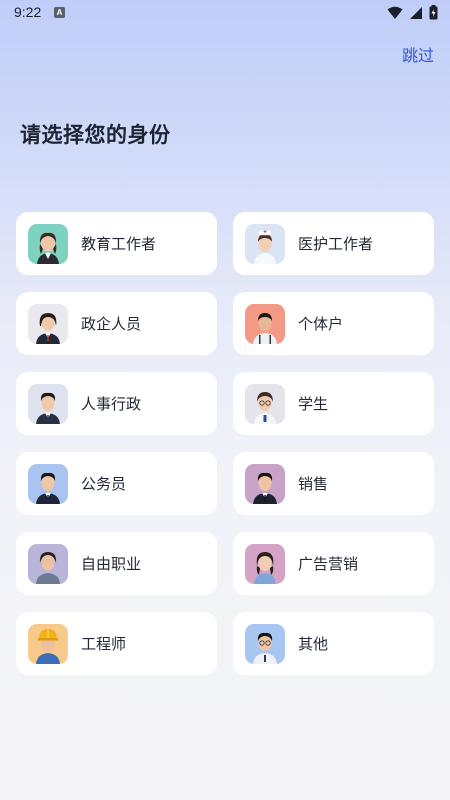  Describe the element at coordinates (48, 403) in the screenshot. I see `hr-avatar` at that location.